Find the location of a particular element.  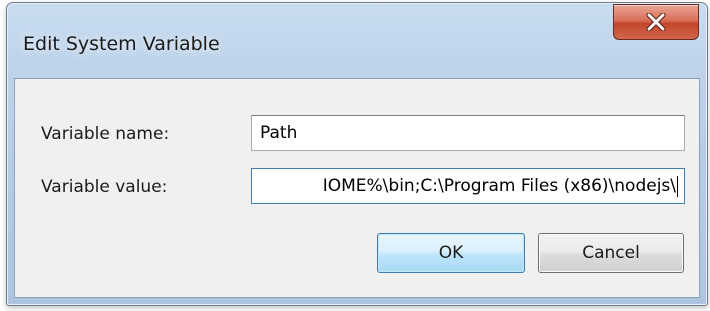

close-button is located at coordinates (656, 22).